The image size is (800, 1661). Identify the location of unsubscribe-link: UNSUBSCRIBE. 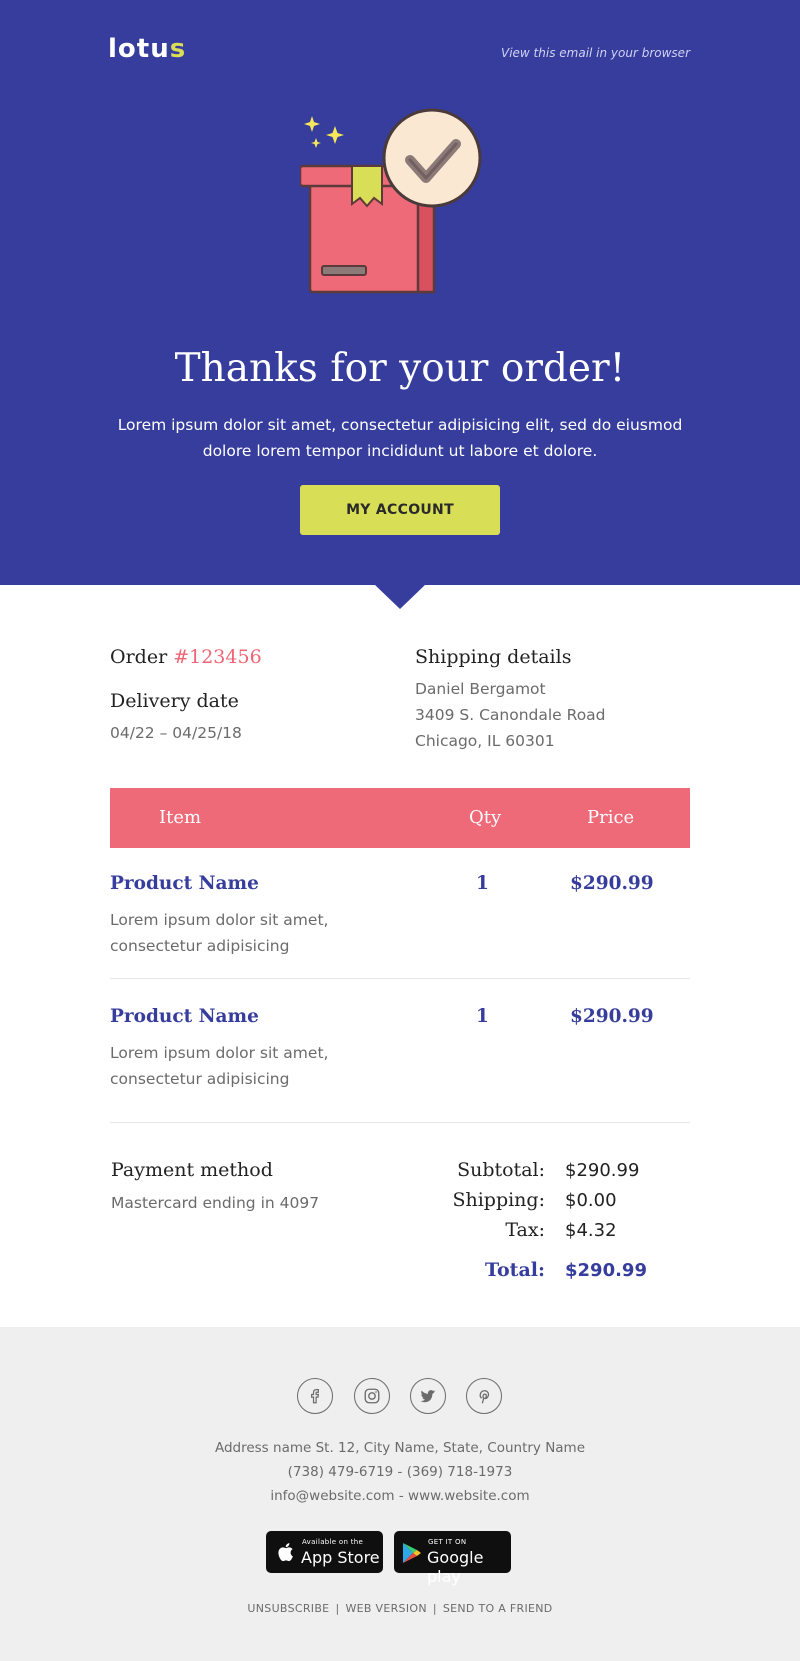
(288, 1608).